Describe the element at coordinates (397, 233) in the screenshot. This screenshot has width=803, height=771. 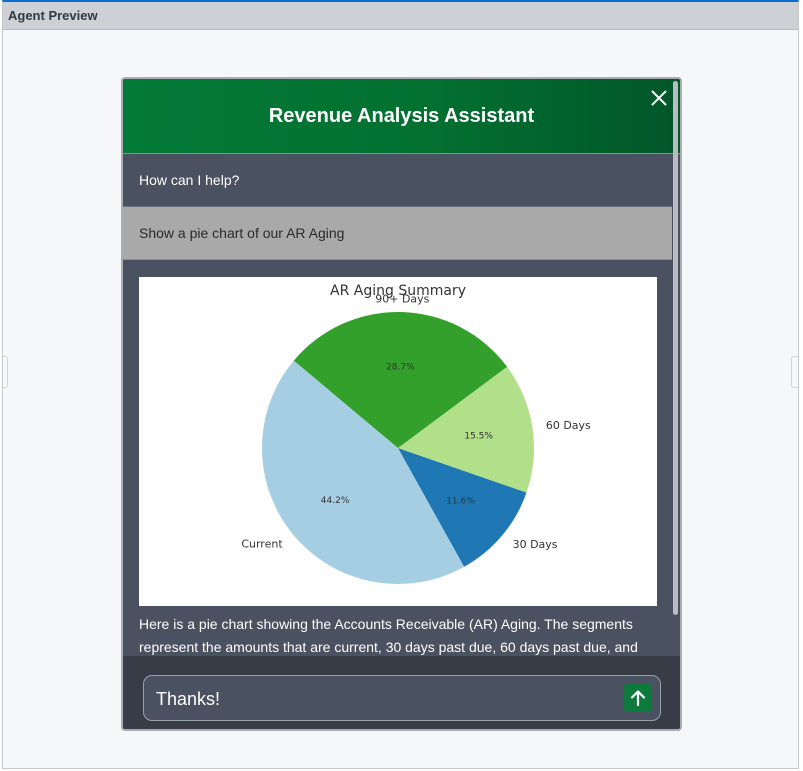
I see `user-message: Show a pie chart of our AR Aging` at that location.